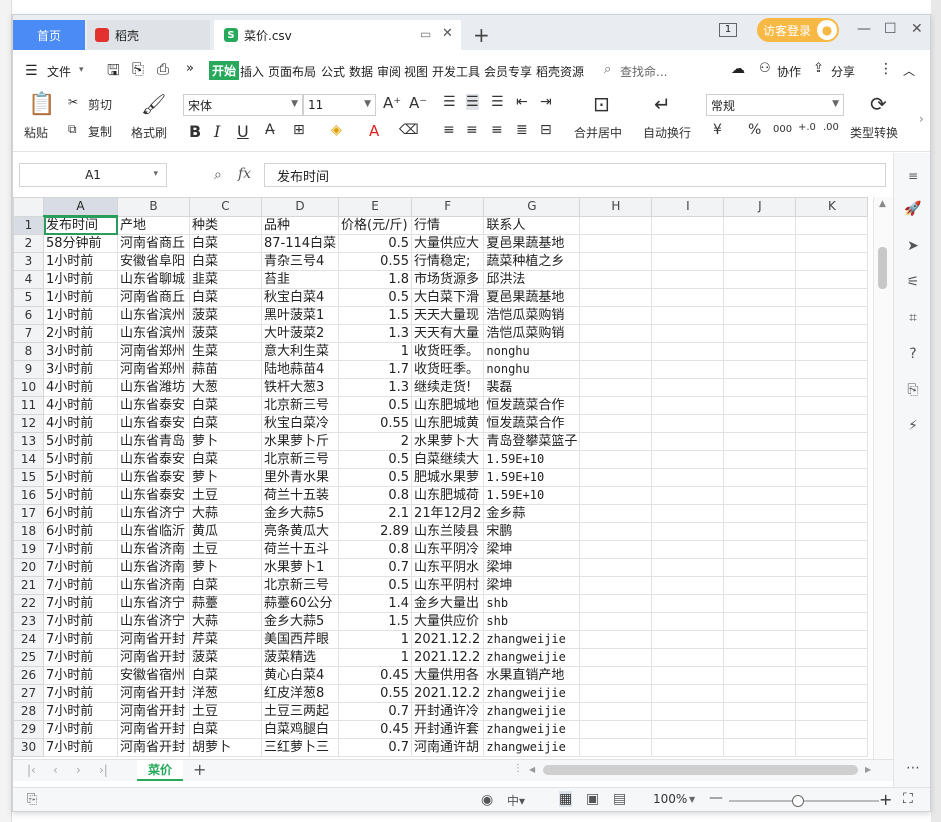 The height and width of the screenshot is (822, 941). I want to click on cell: 红皮洋葱8, so click(300, 693).